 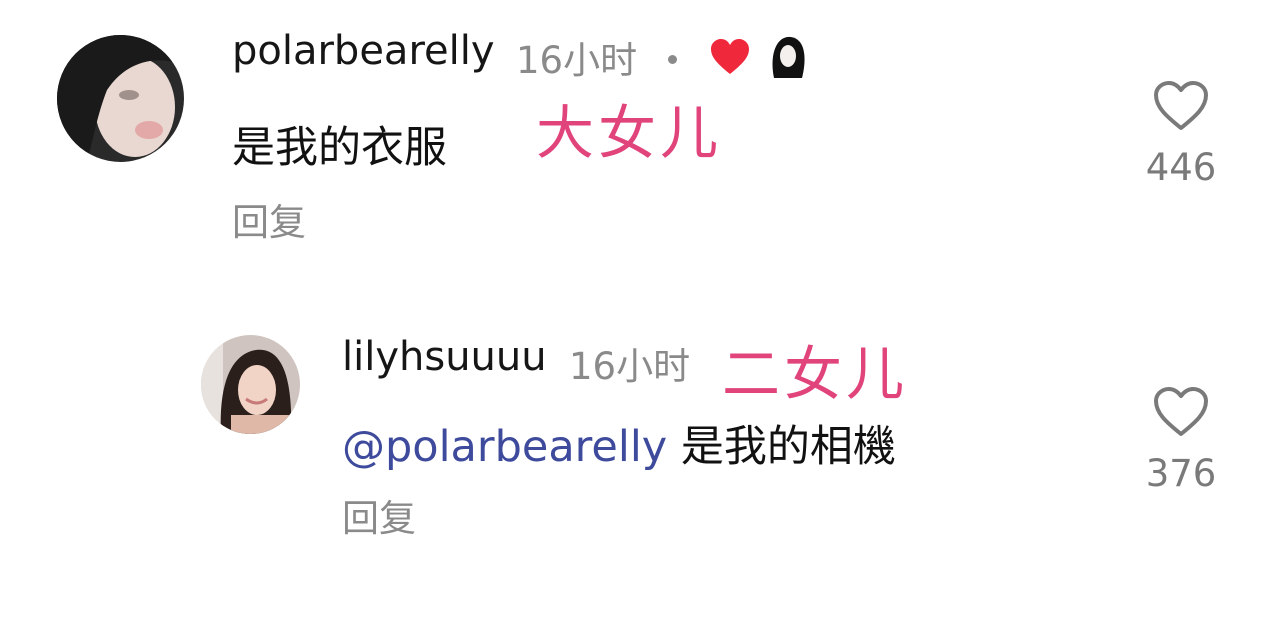 What do you see at coordinates (815, 374) in the screenshot?
I see `comment-annotation: 二女儿` at bounding box center [815, 374].